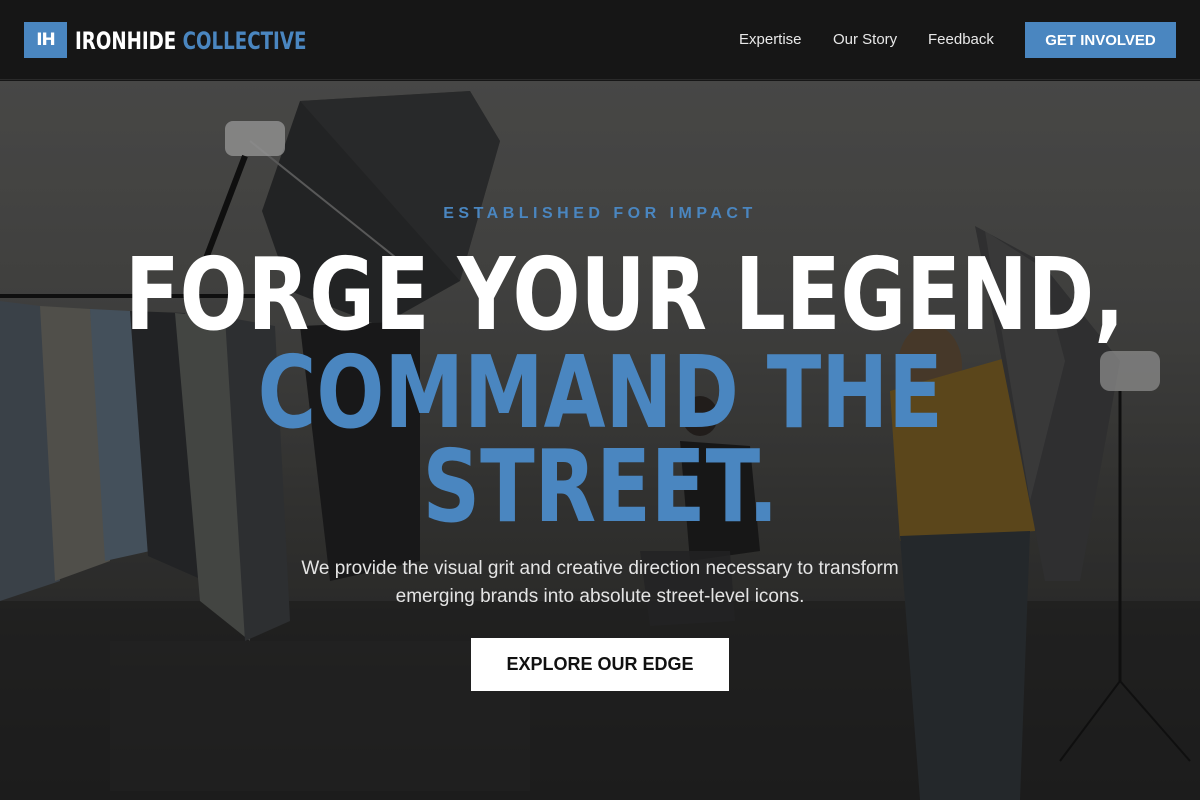  Describe the element at coordinates (600, 664) in the screenshot. I see `explore-our-edge-button: EXPLORE OUR EDGE` at that location.